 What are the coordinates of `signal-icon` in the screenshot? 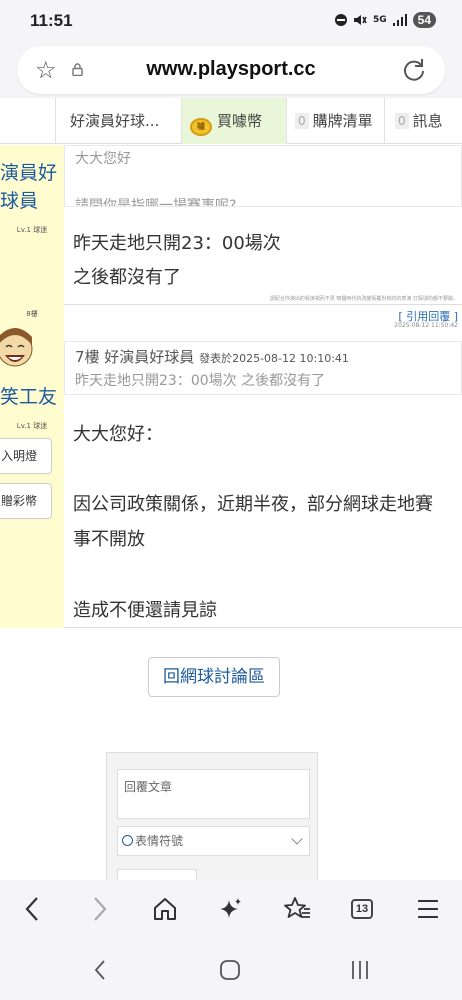 It's located at (399, 20).